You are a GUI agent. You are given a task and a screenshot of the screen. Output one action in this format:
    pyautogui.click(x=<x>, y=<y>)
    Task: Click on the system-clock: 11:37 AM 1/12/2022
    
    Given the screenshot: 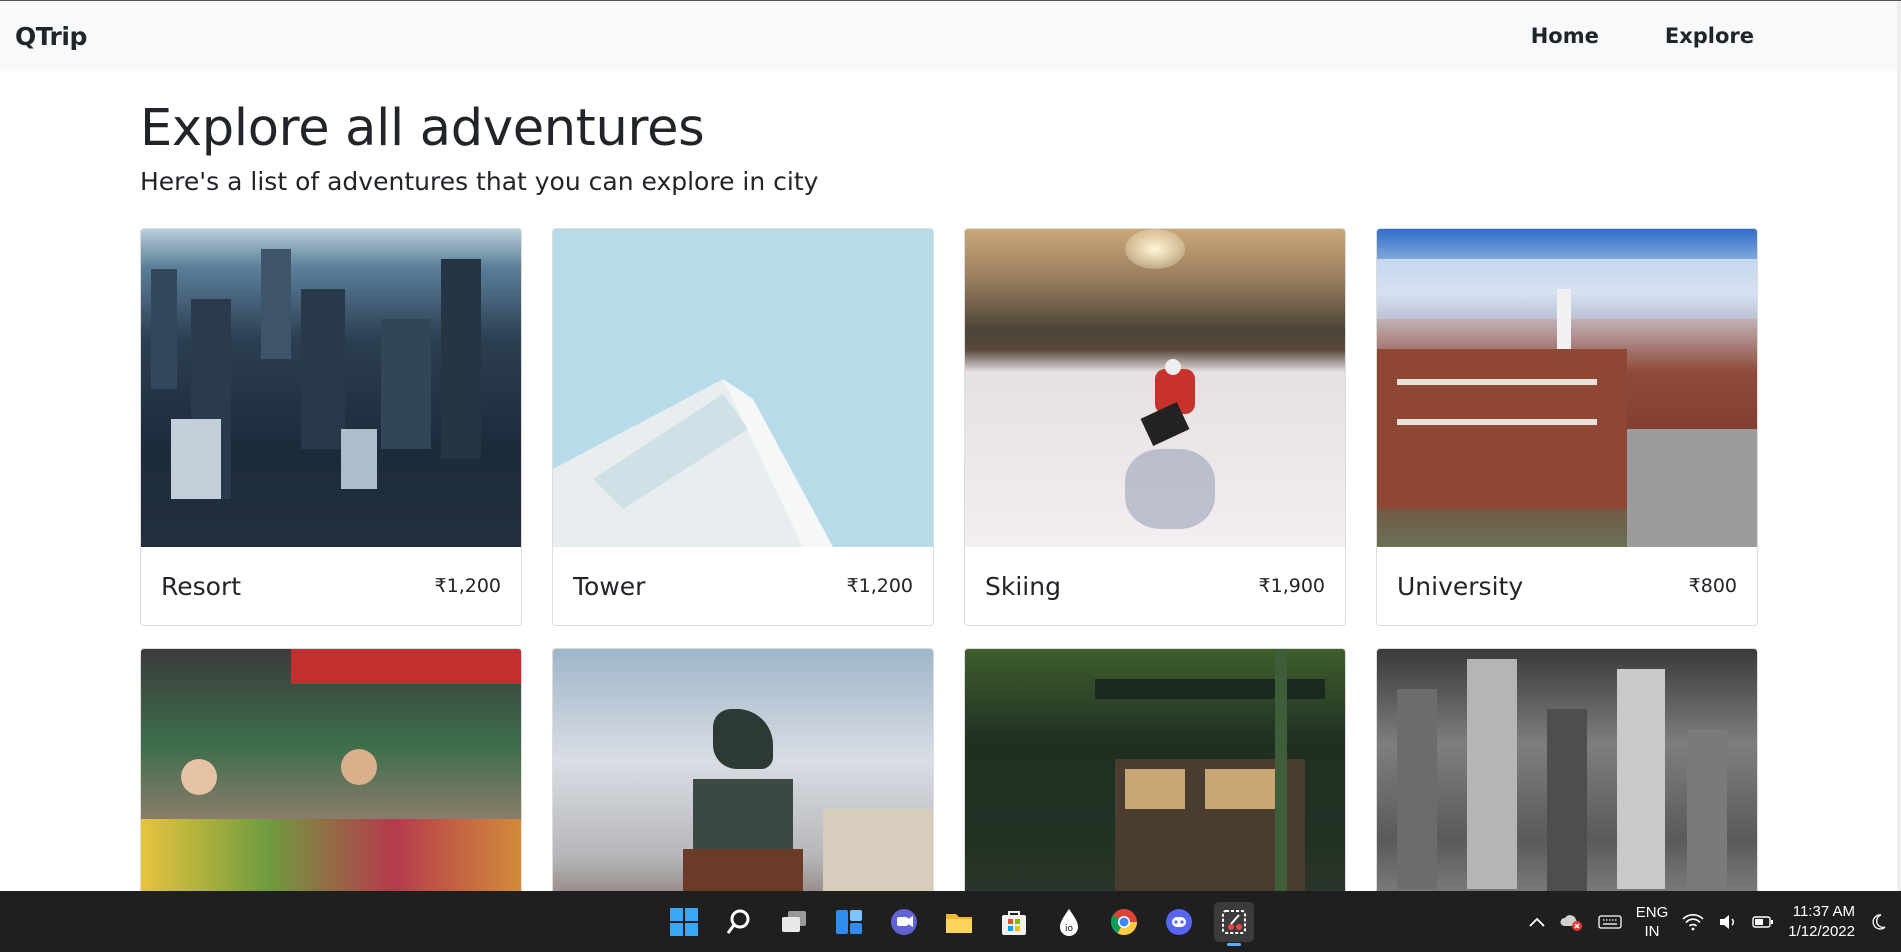 What is the action you would take?
    pyautogui.click(x=1821, y=922)
    